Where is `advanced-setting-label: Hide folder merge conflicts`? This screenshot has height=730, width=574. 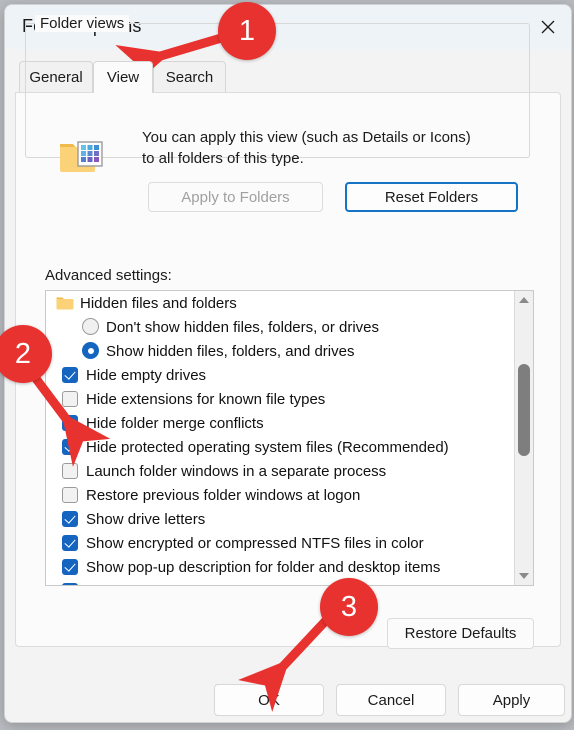
advanced-setting-label: Hide folder merge conflicts is located at coordinates (175, 423).